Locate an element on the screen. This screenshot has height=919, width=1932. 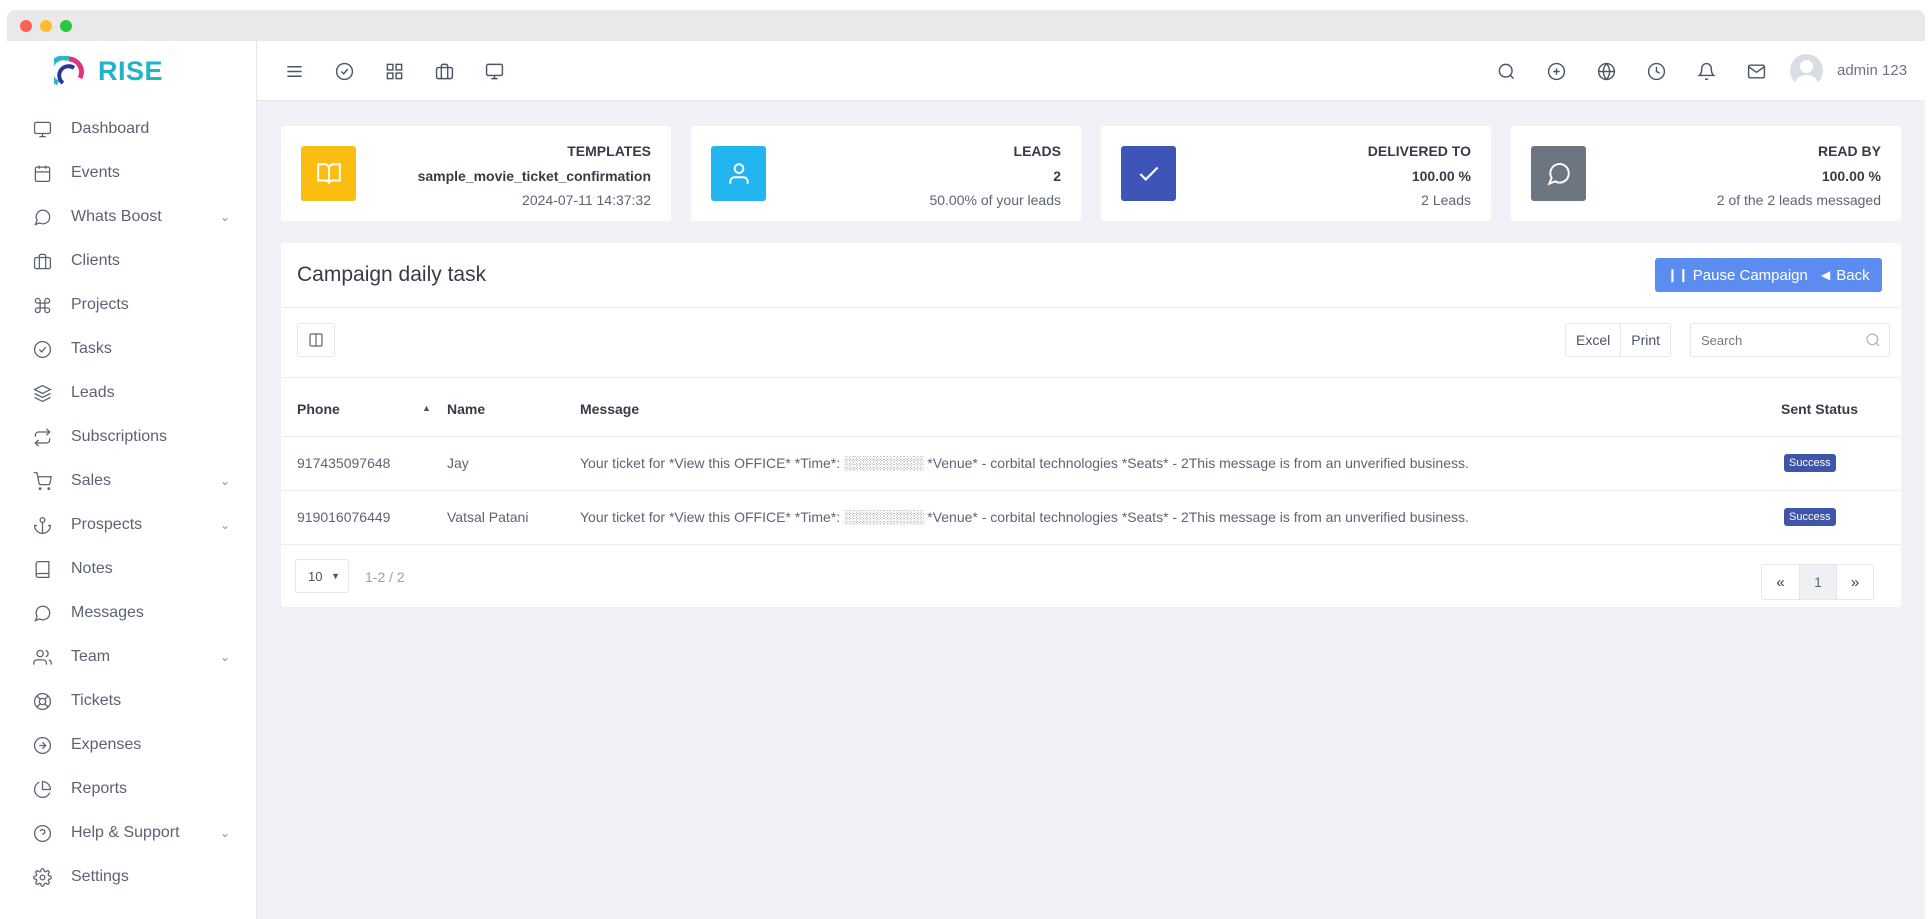
next-page-button: » is located at coordinates (1854, 582).